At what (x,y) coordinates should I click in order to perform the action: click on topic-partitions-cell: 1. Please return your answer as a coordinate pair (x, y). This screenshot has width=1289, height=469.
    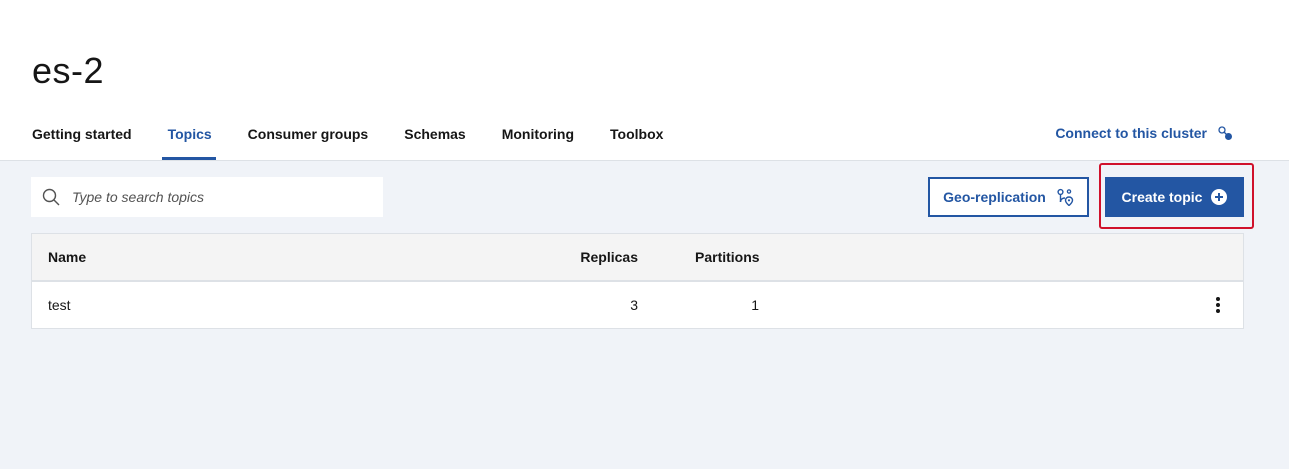
    Looking at the image, I should click on (755, 305).